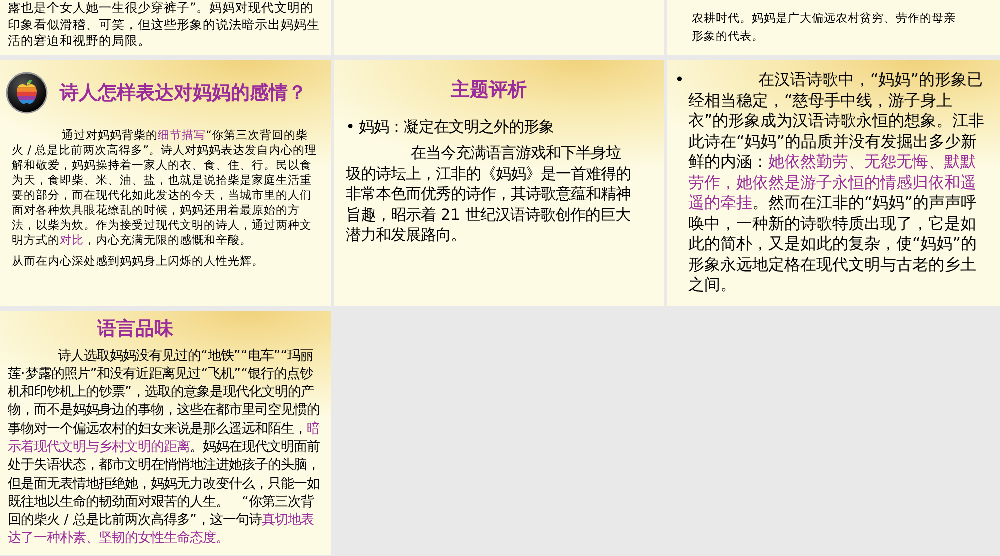 This screenshot has height=556, width=1000. What do you see at coordinates (138, 261) in the screenshot?
I see `paragraph-text: 从而在内心深处感到妈妈身上闪烁的人性光辉。` at bounding box center [138, 261].